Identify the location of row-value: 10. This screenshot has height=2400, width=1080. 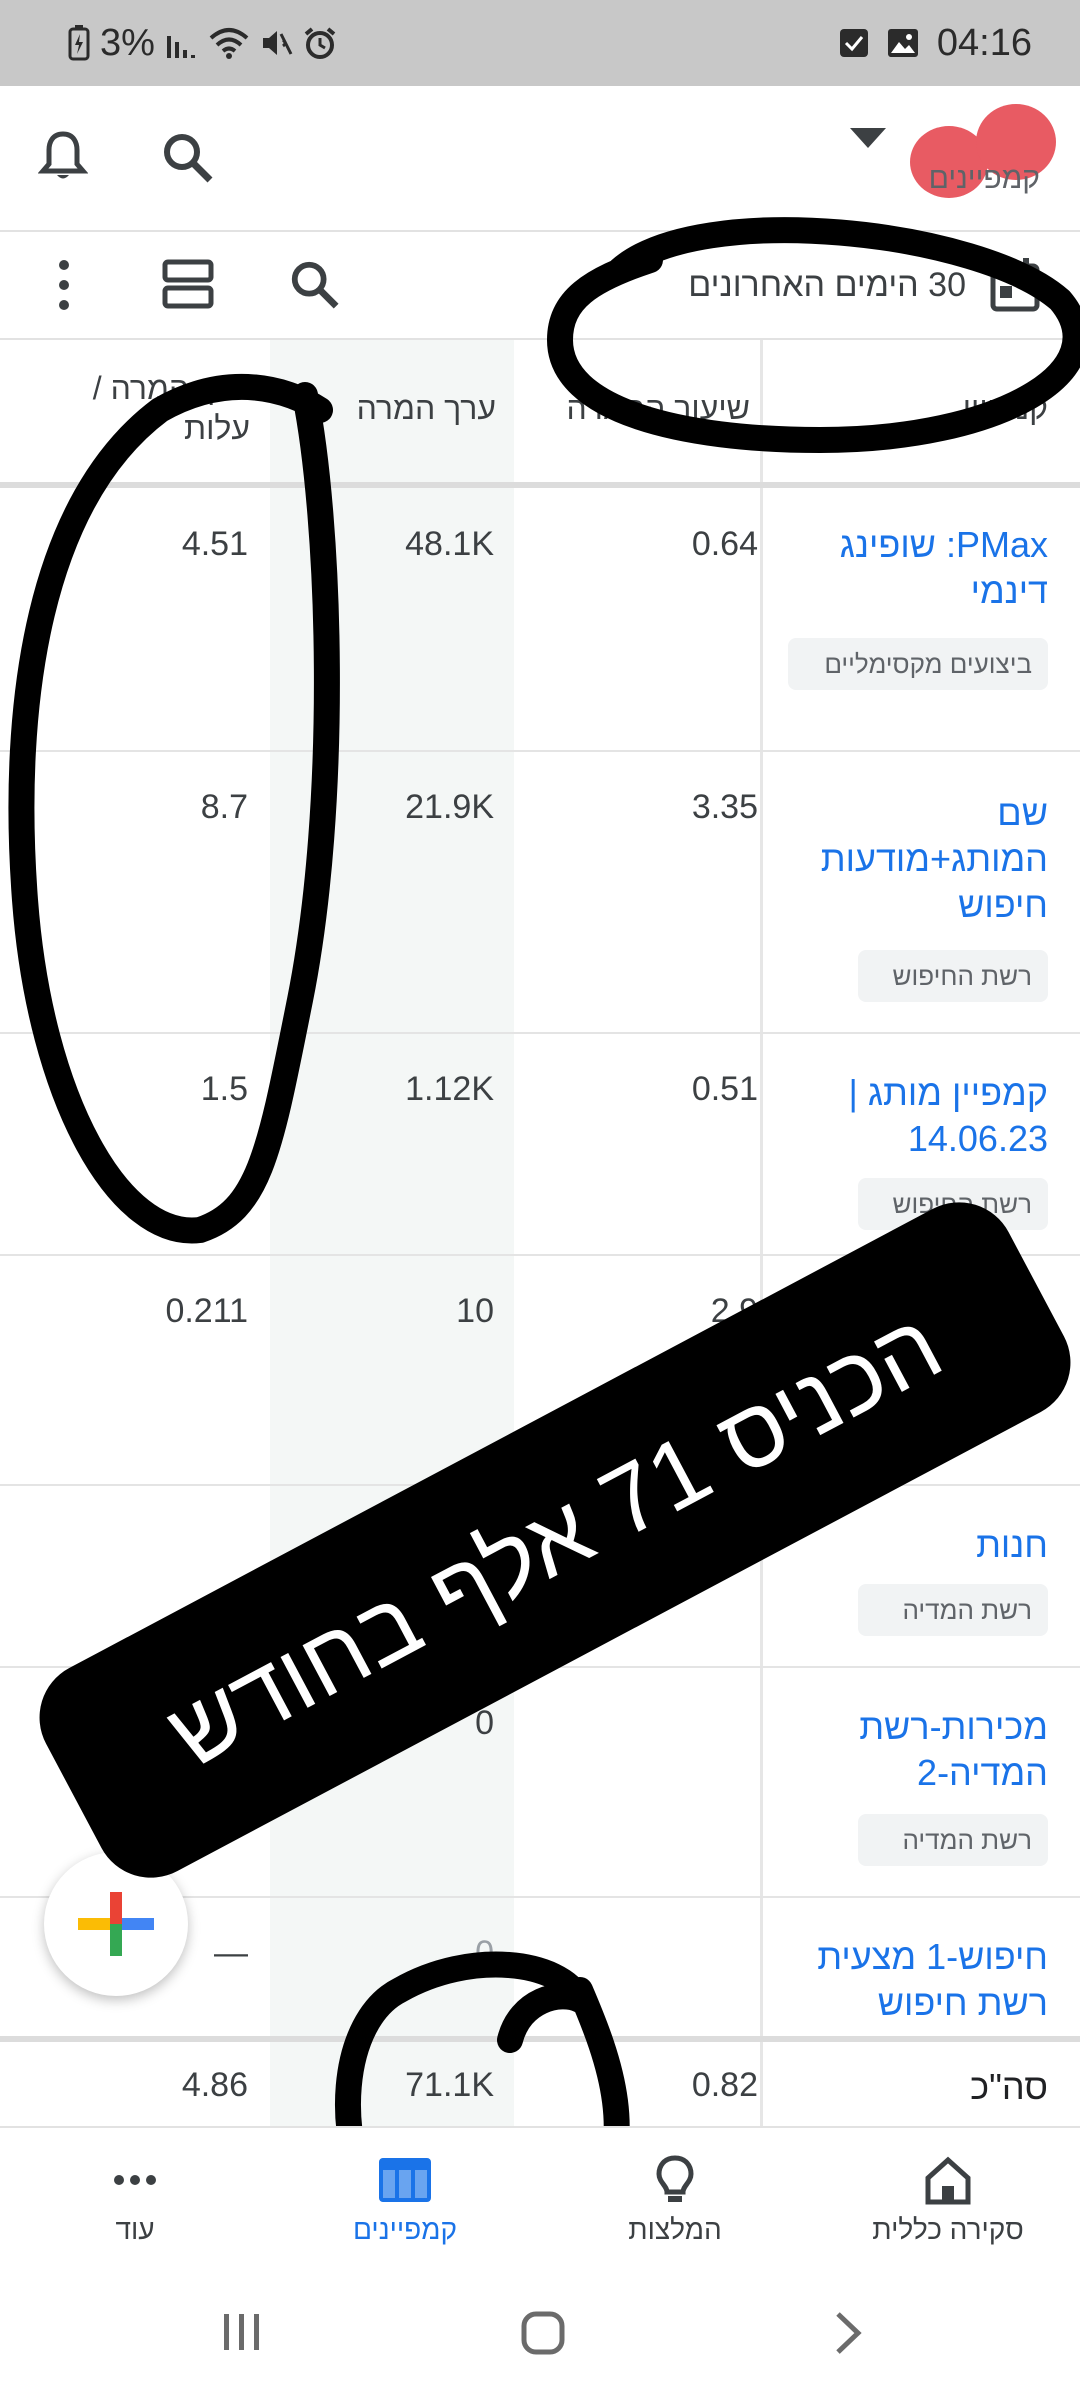
(475, 1311).